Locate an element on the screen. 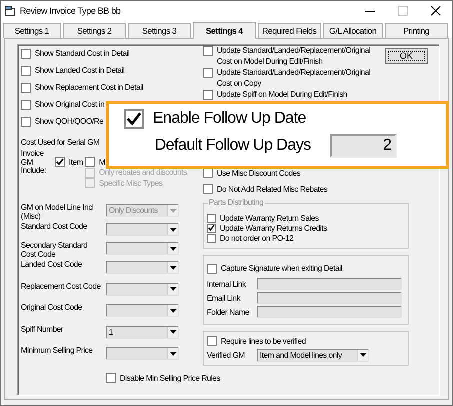 Image resolution: width=453 pixels, height=406 pixels. checkbox-label: Only rebates and discounts is located at coordinates (143, 173).